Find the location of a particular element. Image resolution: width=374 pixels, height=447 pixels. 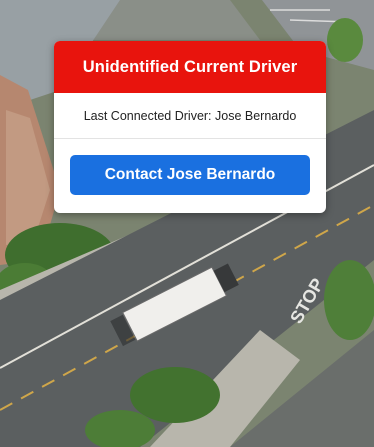

driver-info: Last Connected Driver: Jose Bernardo is located at coordinates (190, 116).